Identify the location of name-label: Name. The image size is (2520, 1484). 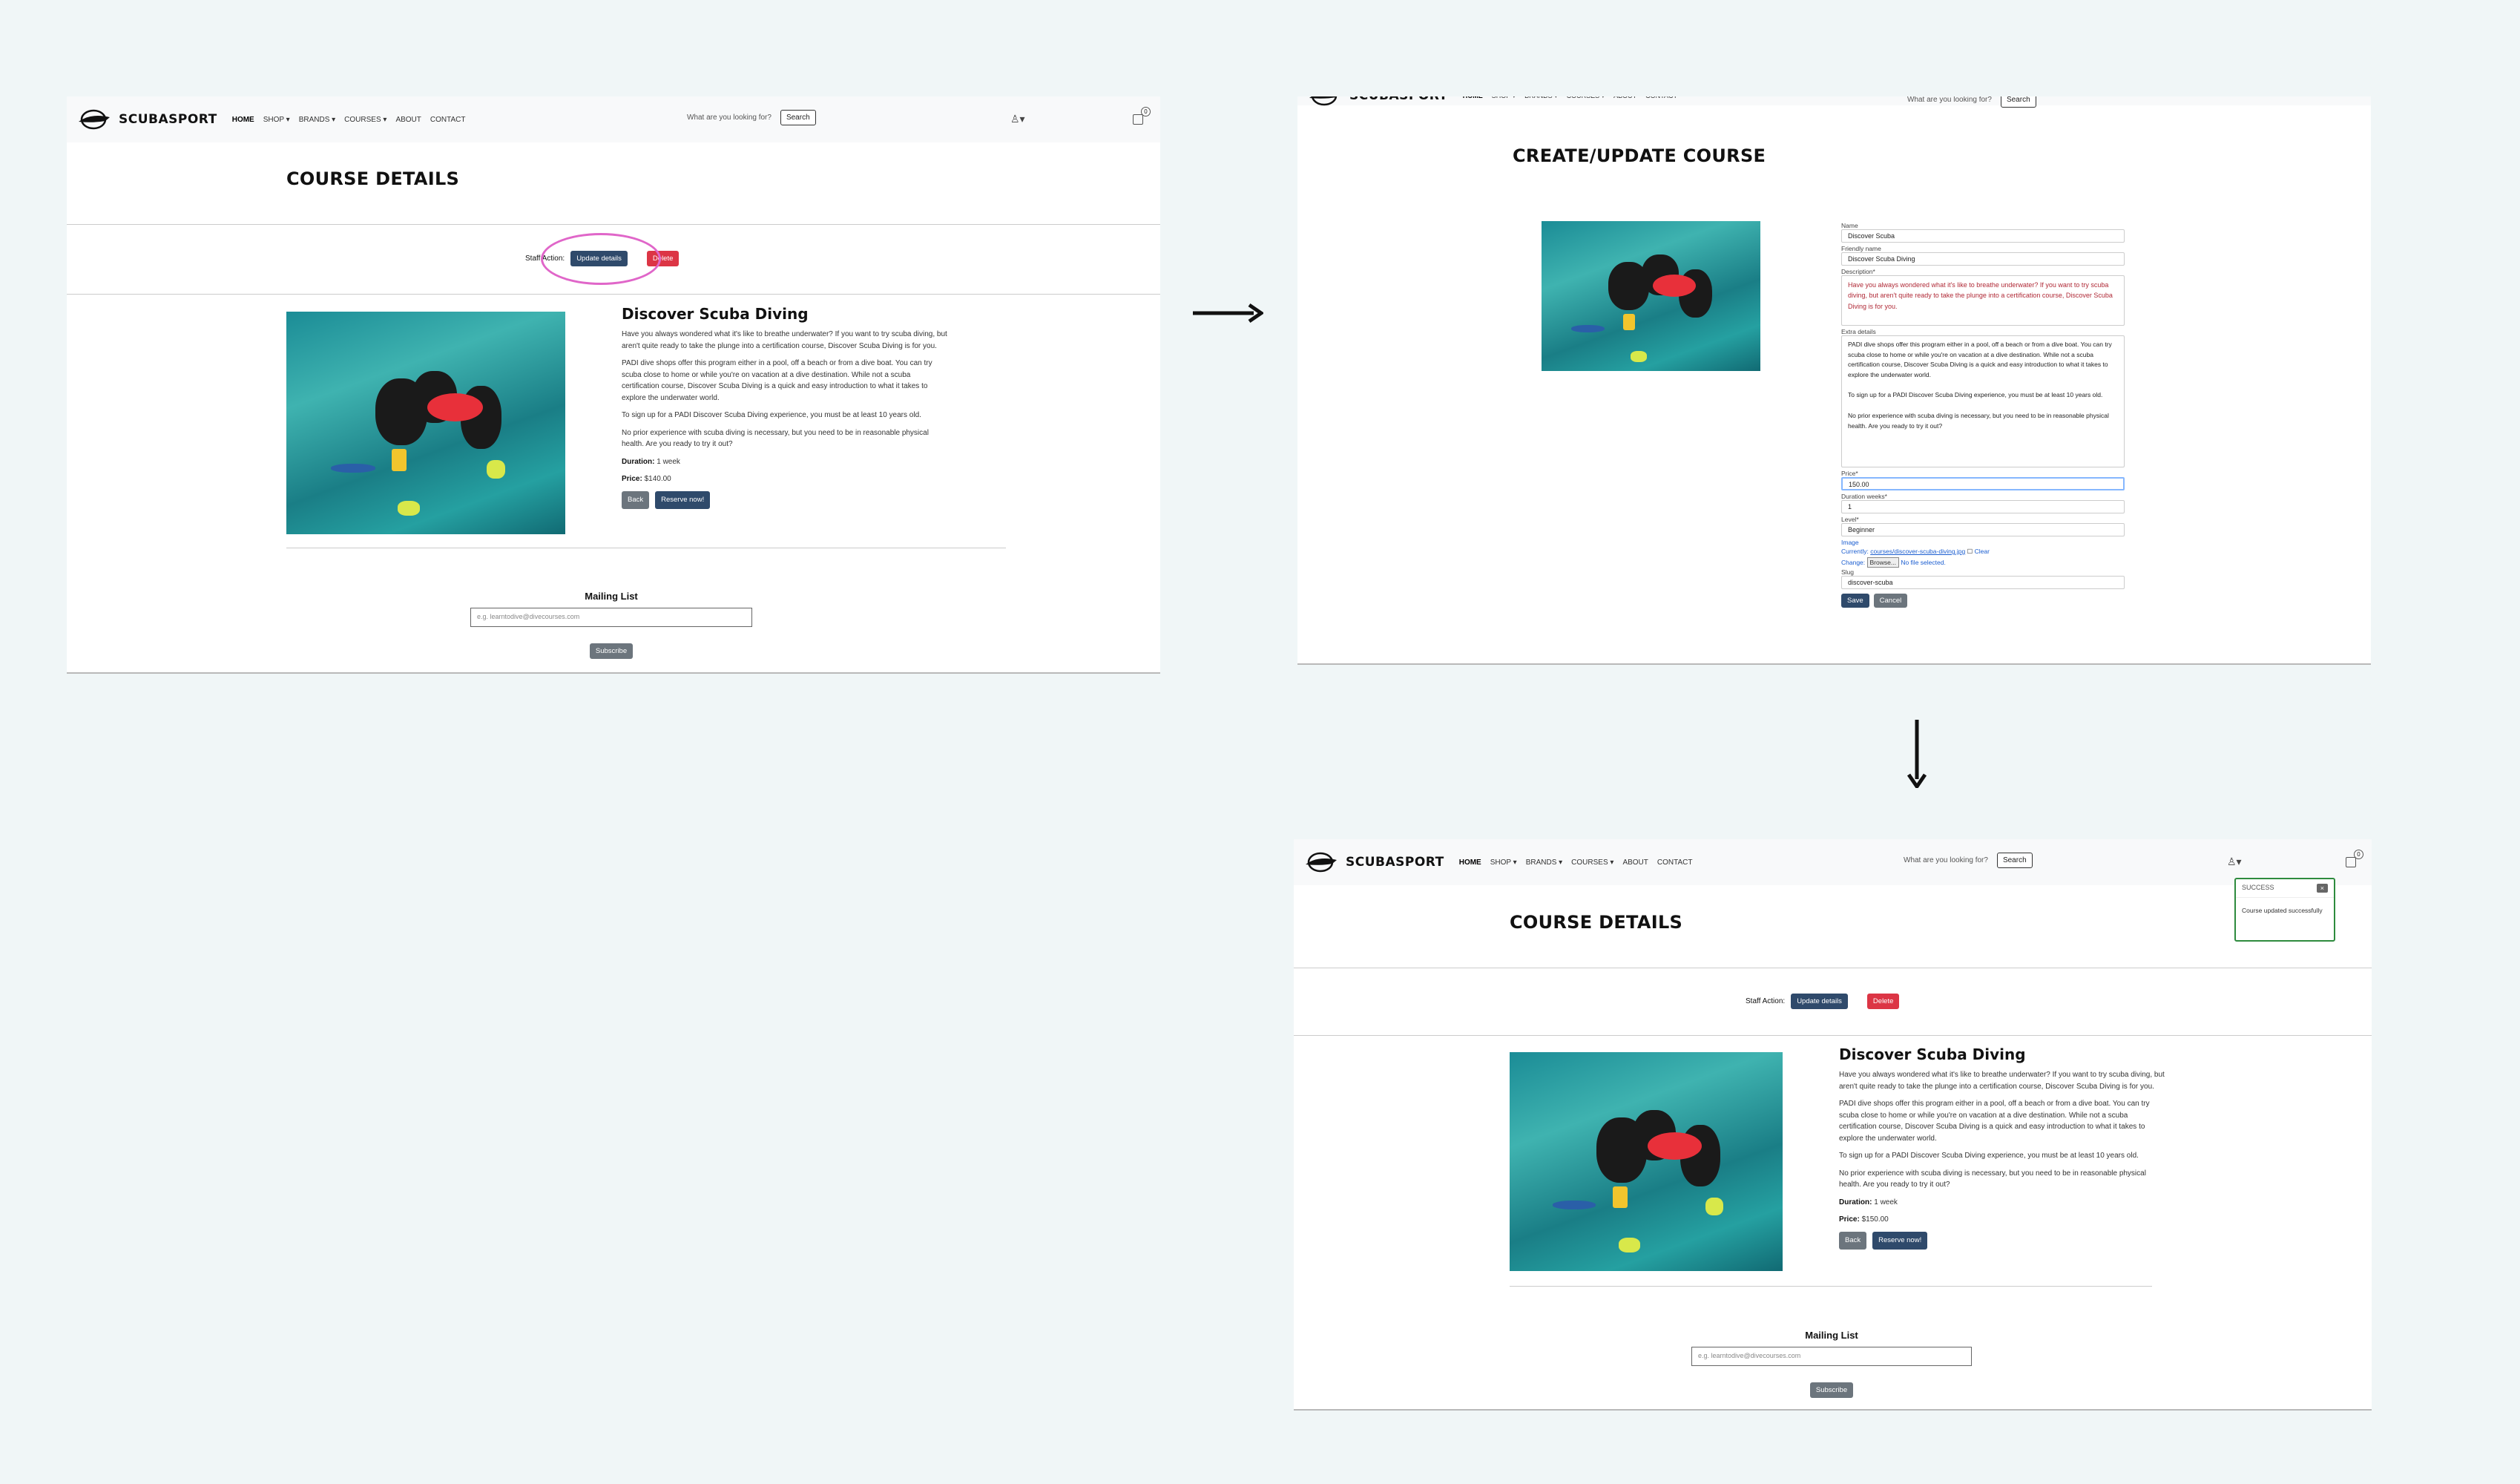
(1849, 225).